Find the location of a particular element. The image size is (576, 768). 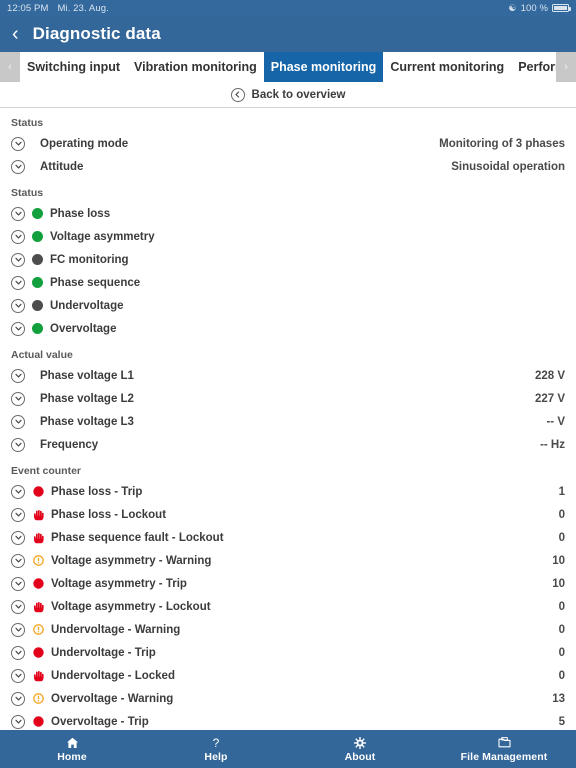

row-label: Frequency is located at coordinates (69, 444).